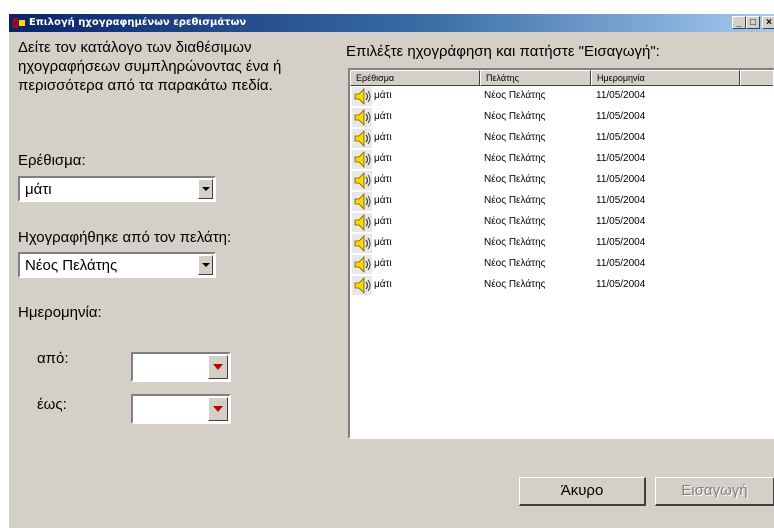 The width and height of the screenshot is (774, 528). I want to click on stimulus-dropdown-button, so click(205, 189).